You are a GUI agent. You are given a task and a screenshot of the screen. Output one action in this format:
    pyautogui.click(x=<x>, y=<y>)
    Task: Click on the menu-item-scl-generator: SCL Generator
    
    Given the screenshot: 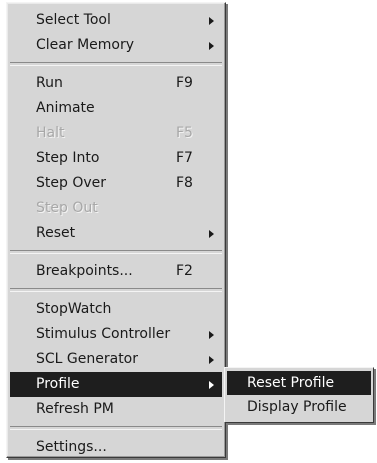 What is the action you would take?
    pyautogui.click(x=116, y=359)
    